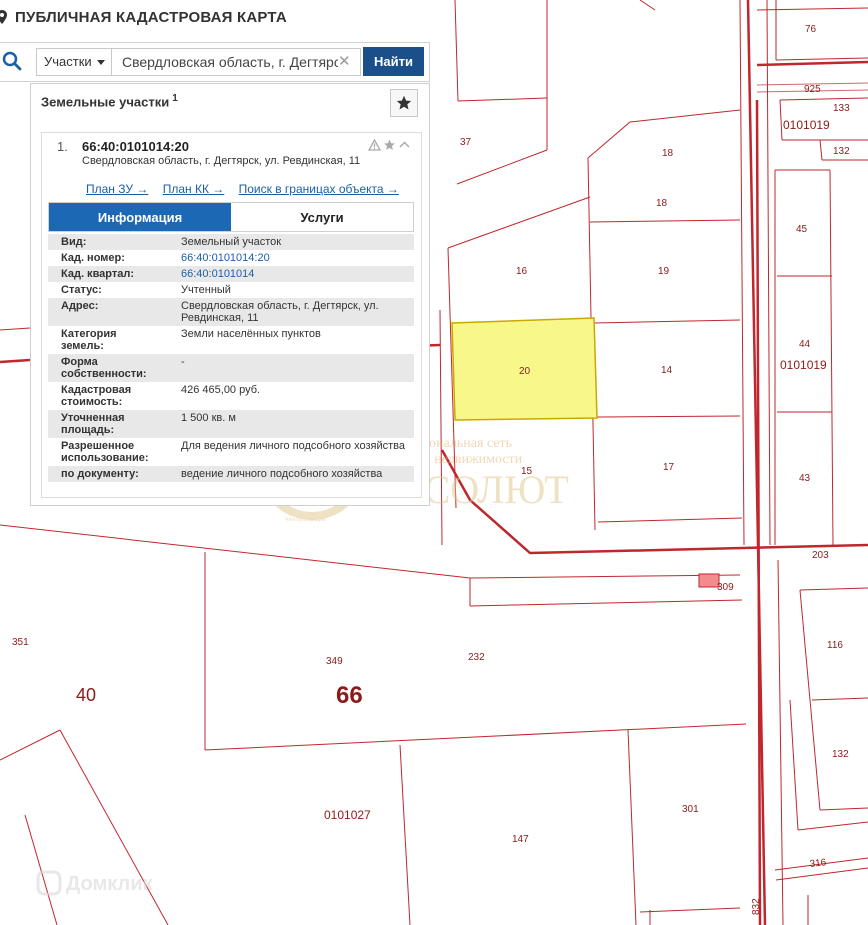 The height and width of the screenshot is (925, 868). What do you see at coordinates (347, 815) in the screenshot?
I see `label-quarter-0101027: 0101027` at bounding box center [347, 815].